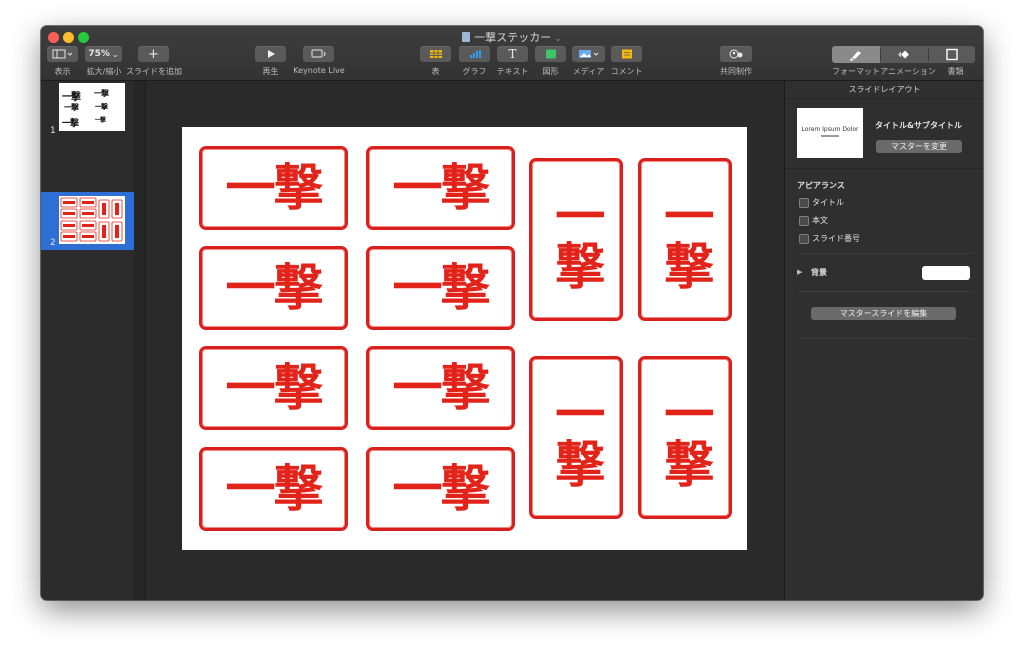  Describe the element at coordinates (830, 129) in the screenshot. I see `layout-preview-text: Lorem Ipsum Dolor` at that location.